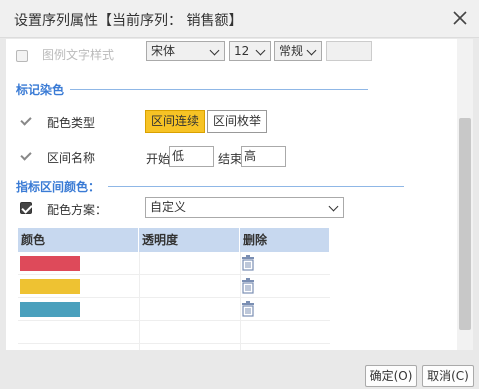 The image size is (479, 389). Describe the element at coordinates (175, 121) in the screenshot. I see `interval-continuous-button: 区间连续` at that location.